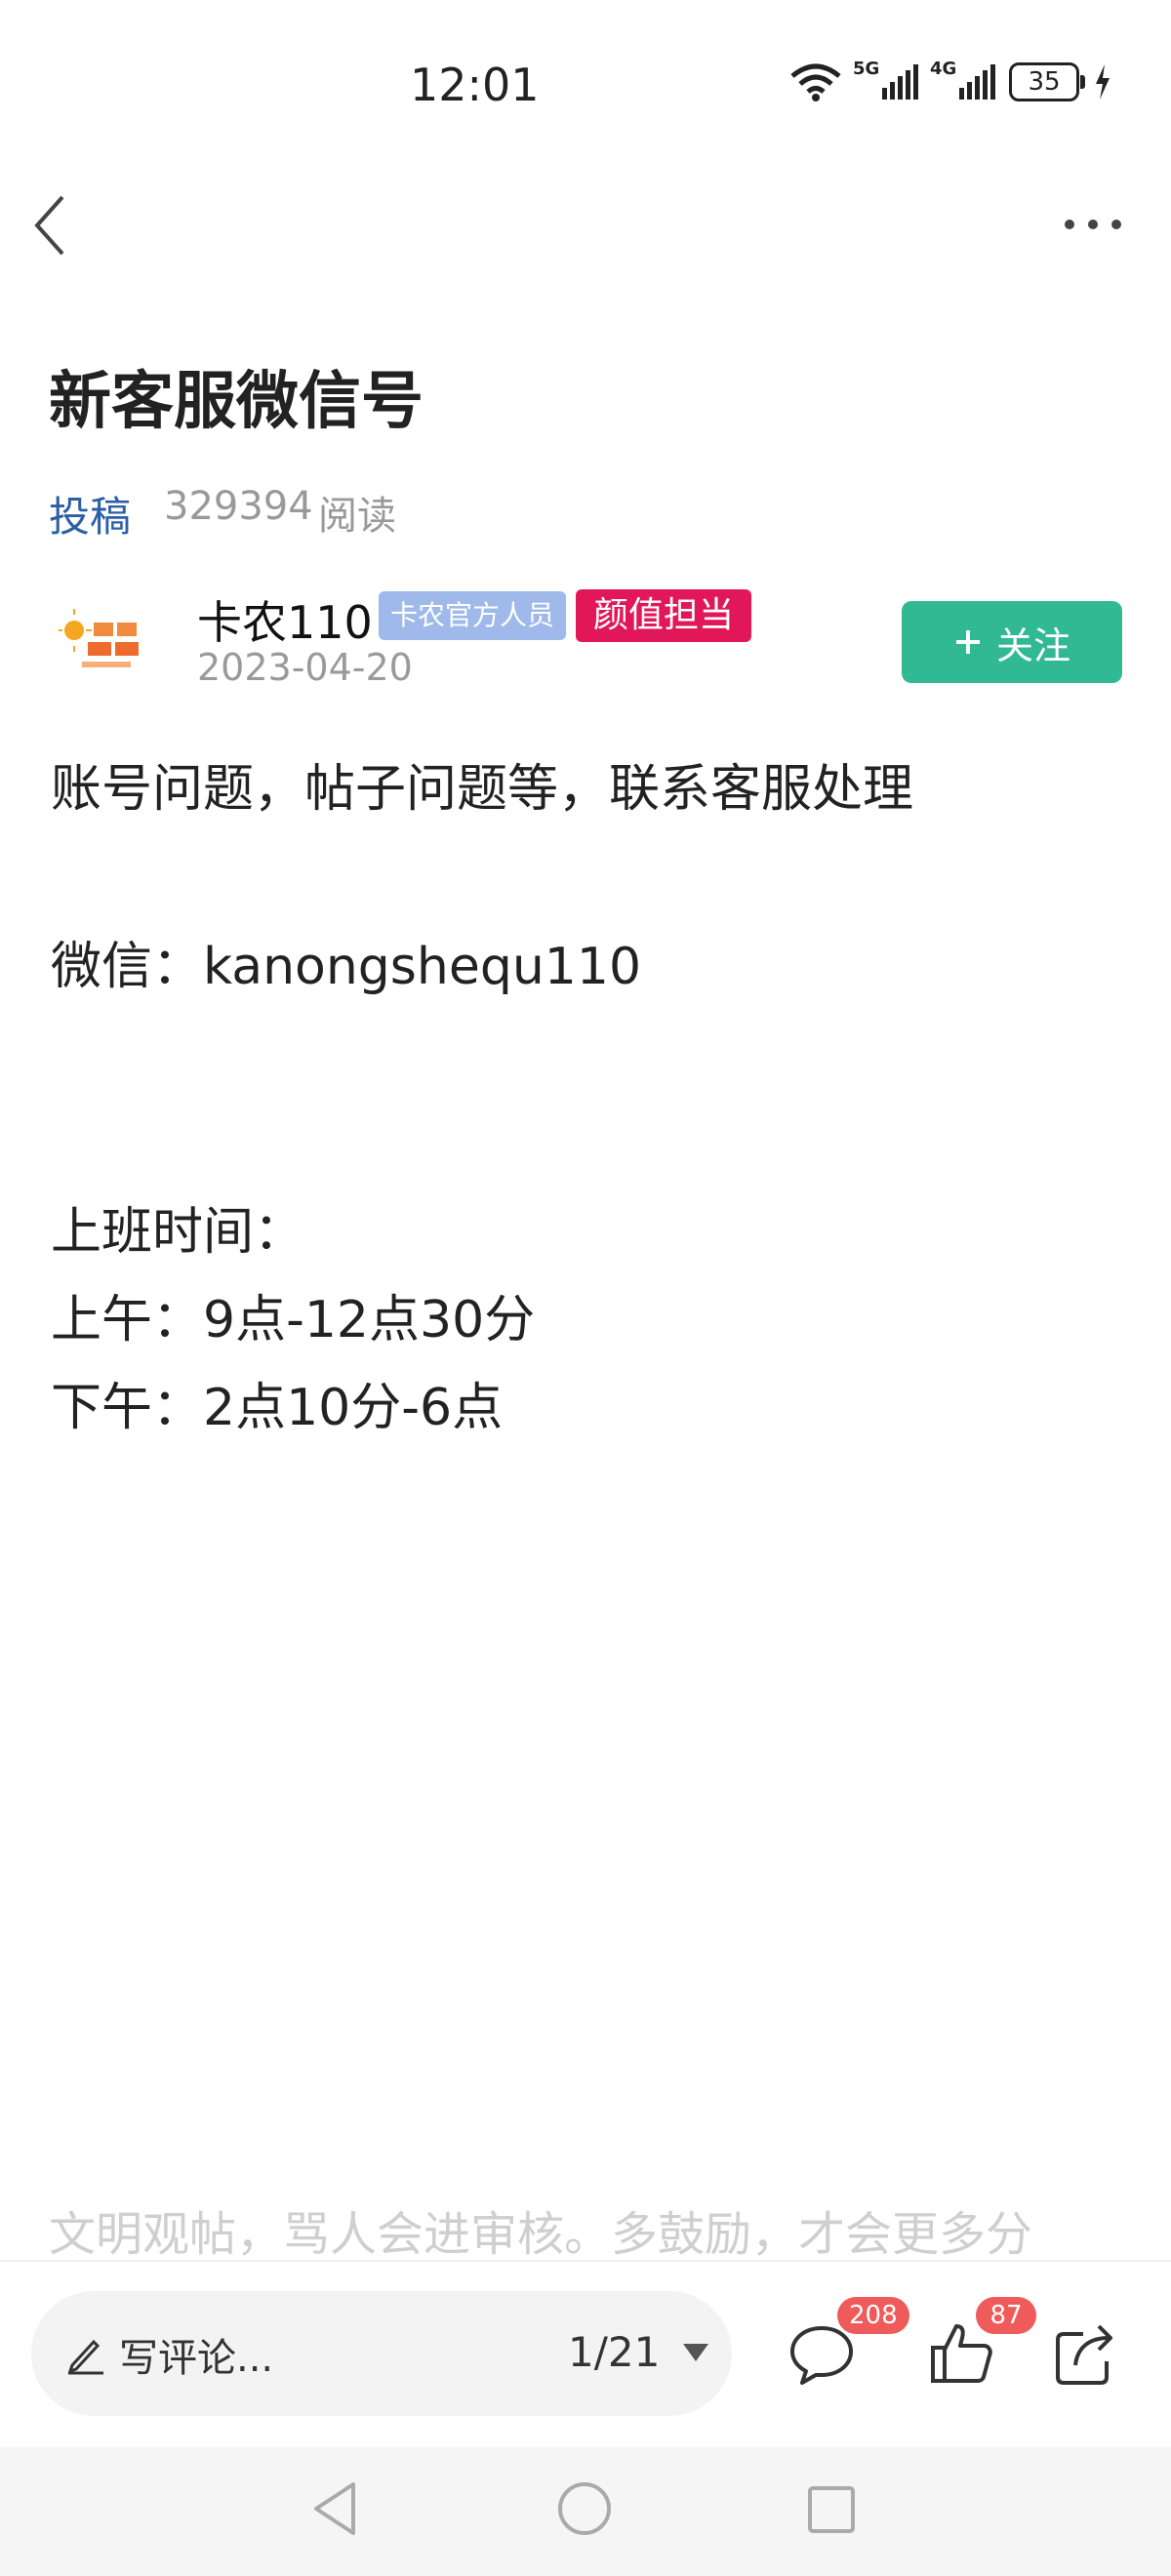 Image resolution: width=1171 pixels, height=2576 pixels. Describe the element at coordinates (1093, 224) in the screenshot. I see `more-icon` at that location.